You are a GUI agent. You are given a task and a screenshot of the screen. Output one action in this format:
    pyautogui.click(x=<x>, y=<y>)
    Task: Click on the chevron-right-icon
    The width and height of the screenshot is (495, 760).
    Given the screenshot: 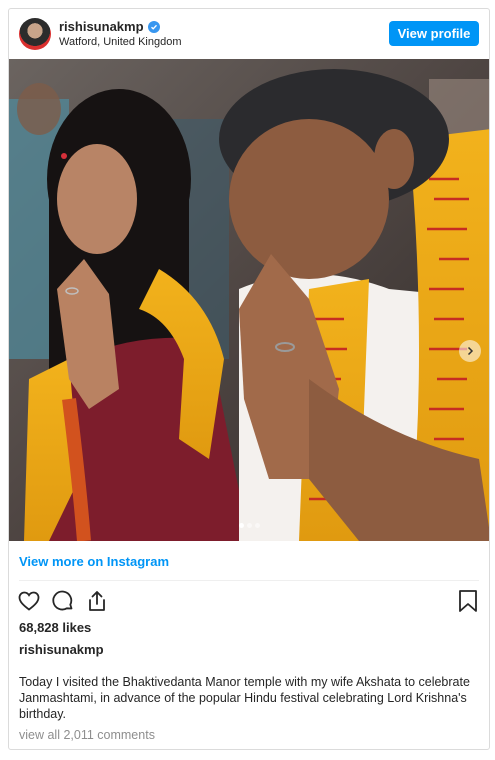 What is the action you would take?
    pyautogui.click(x=470, y=351)
    